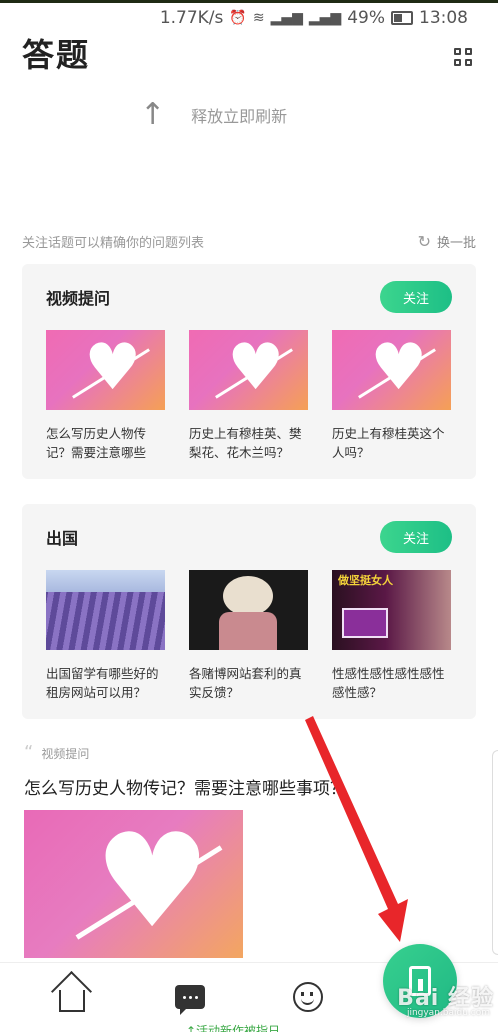 This screenshot has width=498, height=1032. I want to click on question-caption: 出国留学有哪些好的租房网站可以用？, so click(102, 683).